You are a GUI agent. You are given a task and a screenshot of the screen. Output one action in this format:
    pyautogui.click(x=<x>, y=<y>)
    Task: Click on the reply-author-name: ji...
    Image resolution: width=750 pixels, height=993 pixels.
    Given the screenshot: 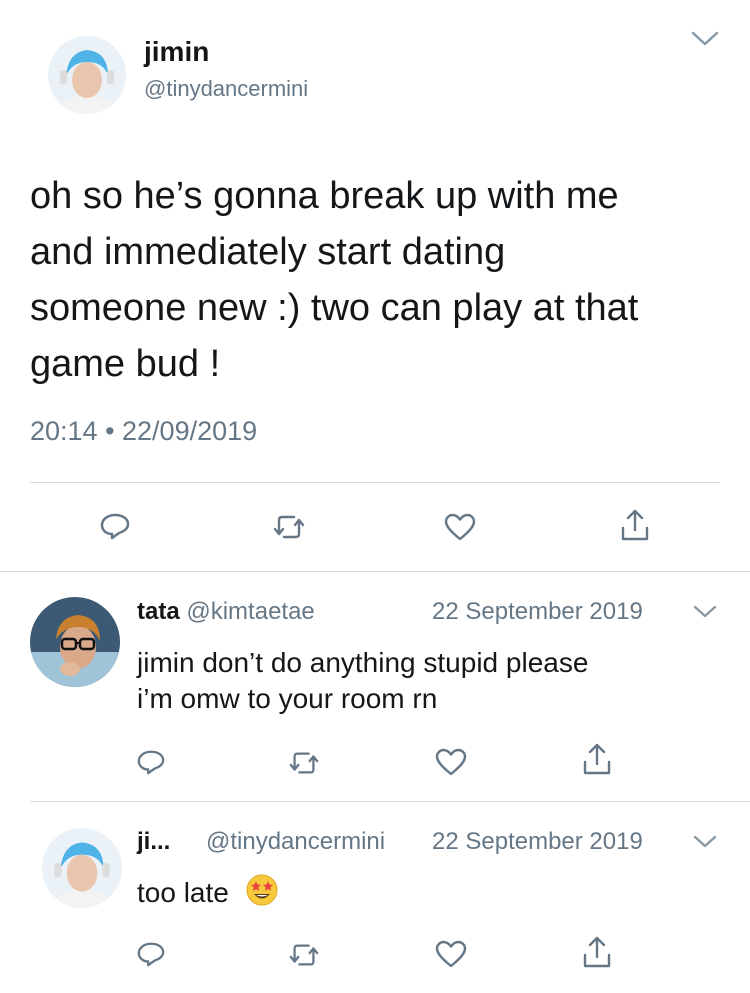 What is the action you would take?
    pyautogui.click(x=153, y=842)
    